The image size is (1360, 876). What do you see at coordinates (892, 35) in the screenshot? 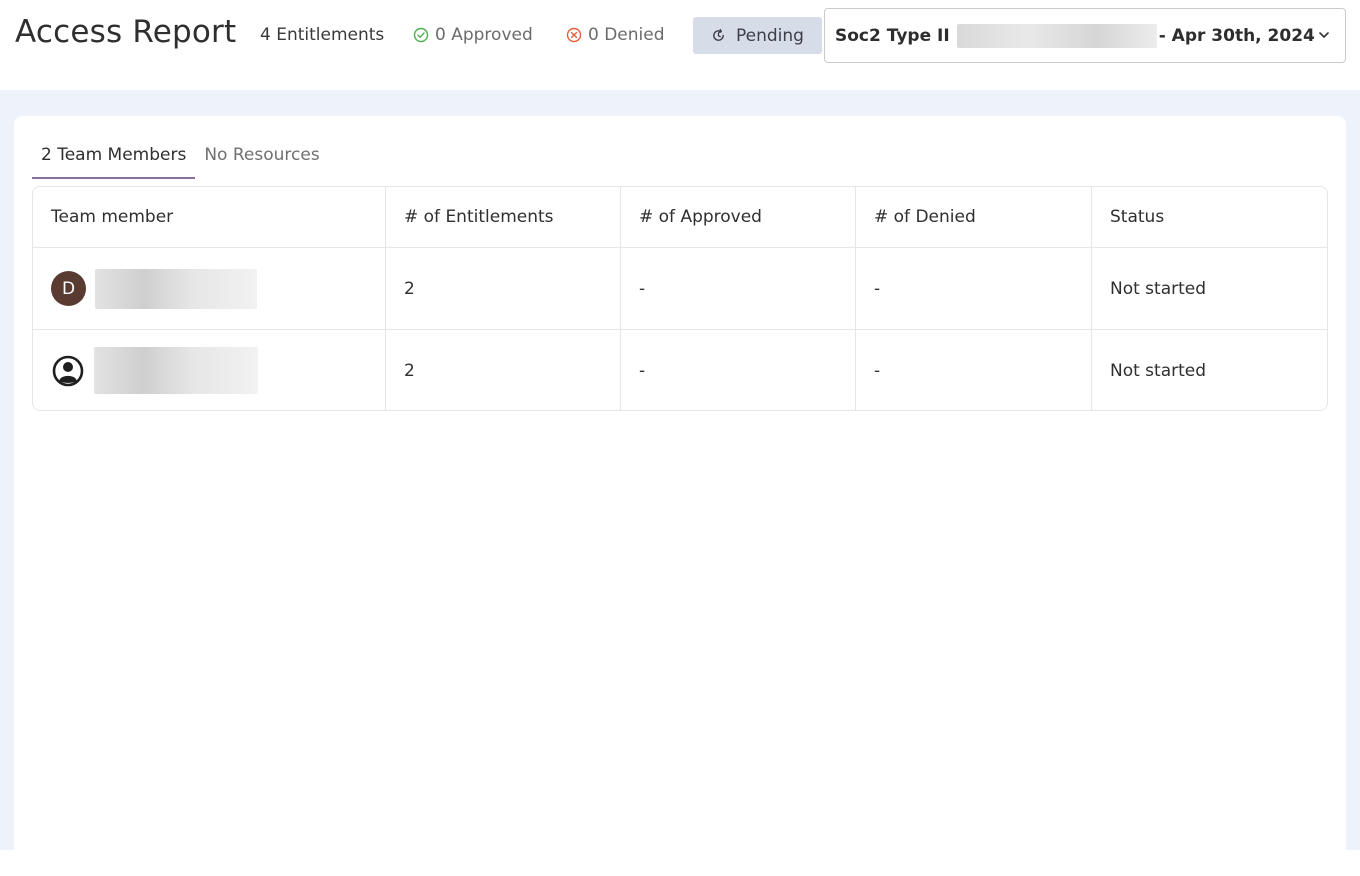
I see `audit-name: Soc2 Type II` at bounding box center [892, 35].